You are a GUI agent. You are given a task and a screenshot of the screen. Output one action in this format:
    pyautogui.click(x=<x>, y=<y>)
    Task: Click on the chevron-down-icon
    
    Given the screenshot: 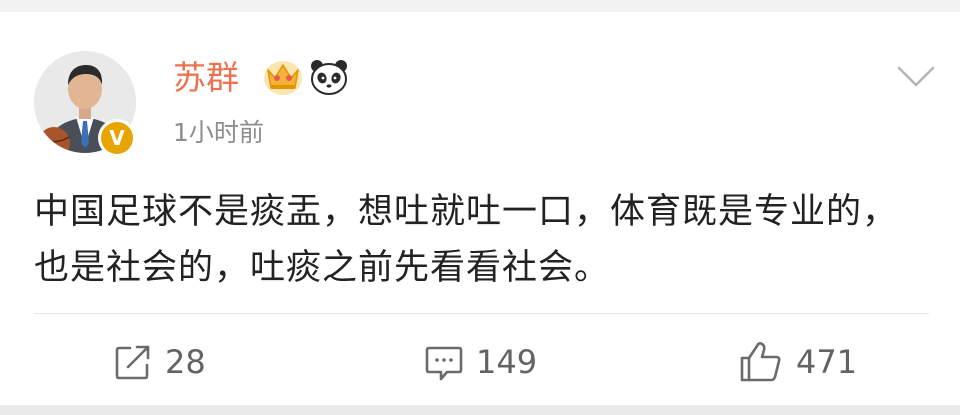 What is the action you would take?
    pyautogui.click(x=916, y=77)
    